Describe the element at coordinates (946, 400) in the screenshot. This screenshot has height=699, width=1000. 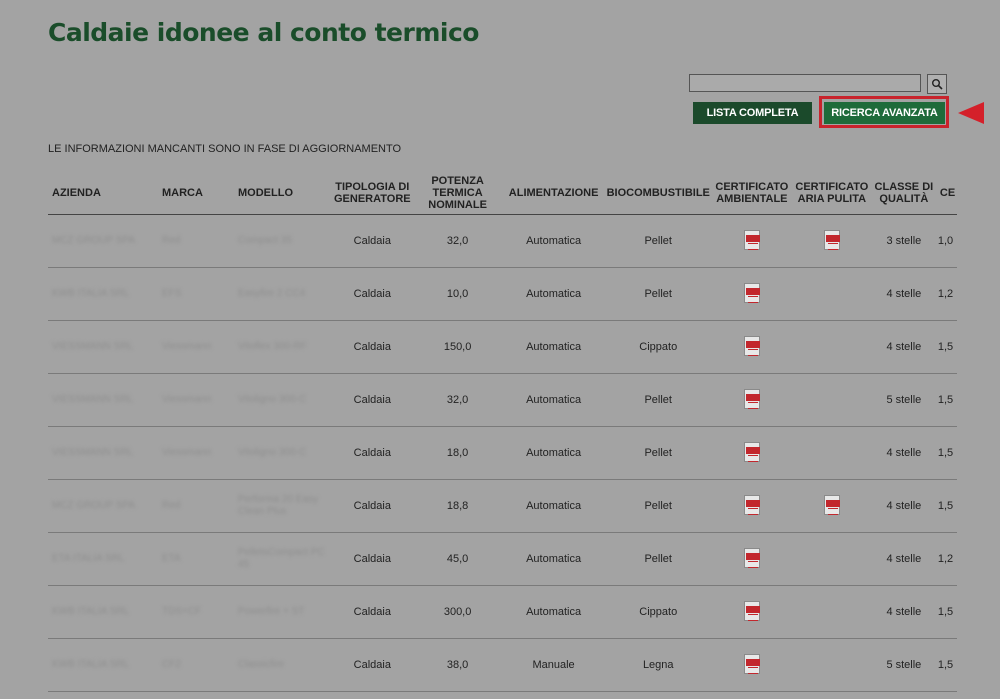
I see `cell-ce: 1,5` at that location.